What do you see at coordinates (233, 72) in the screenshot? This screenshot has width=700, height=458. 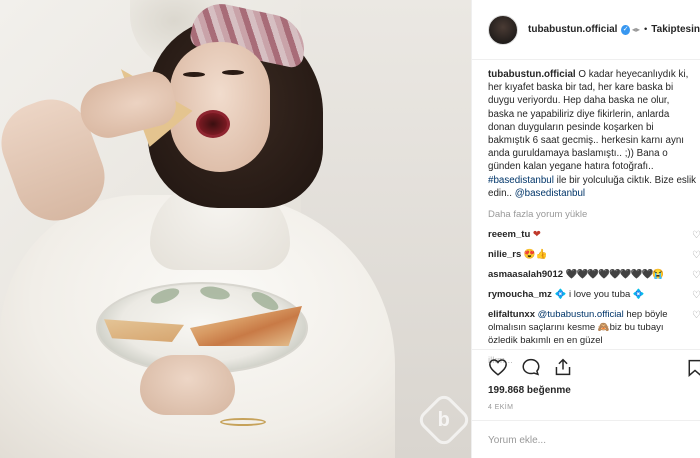 I see `photo-eye-right` at bounding box center [233, 72].